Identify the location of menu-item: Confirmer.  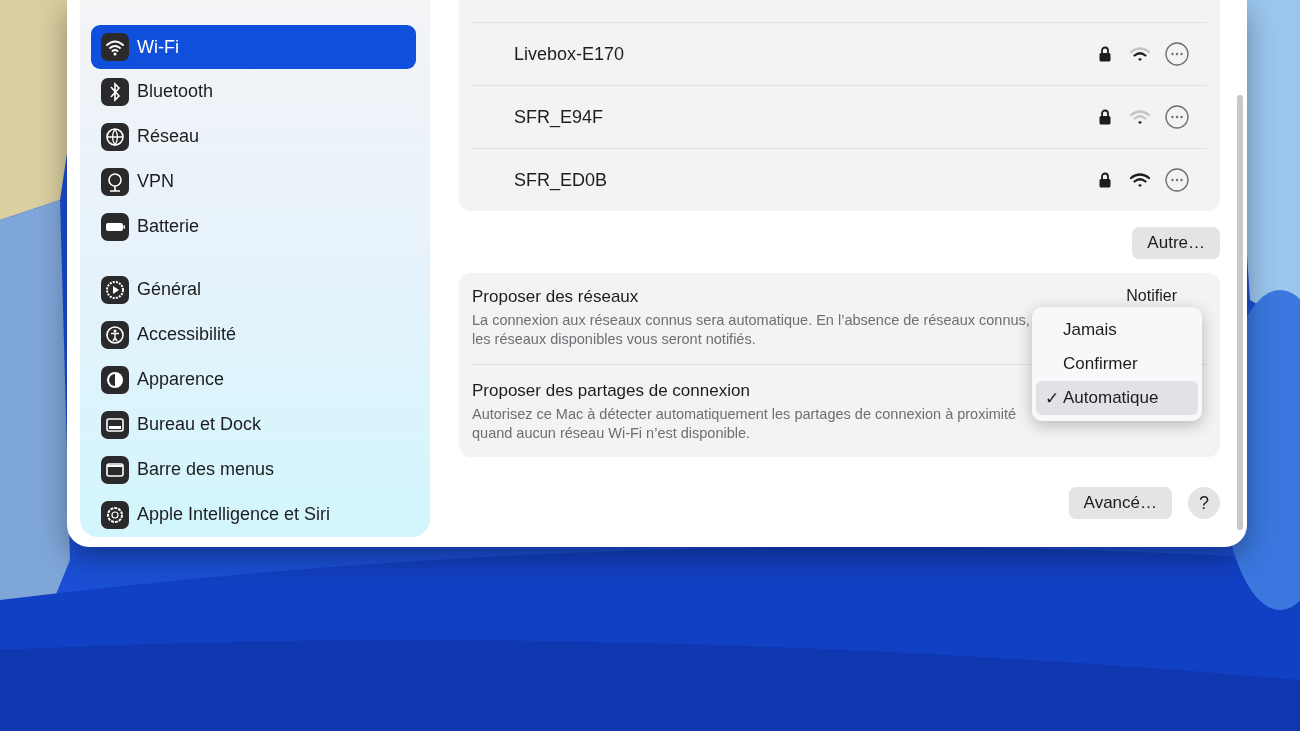
(1117, 364).